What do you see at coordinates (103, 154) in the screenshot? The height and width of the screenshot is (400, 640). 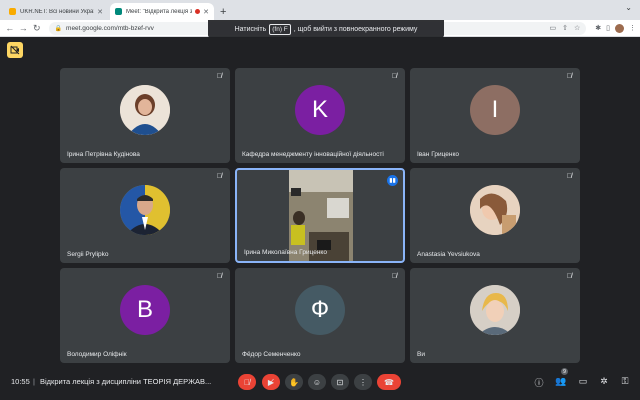 I see `participant-name: Ірина Петрівна Кудінова` at bounding box center [103, 154].